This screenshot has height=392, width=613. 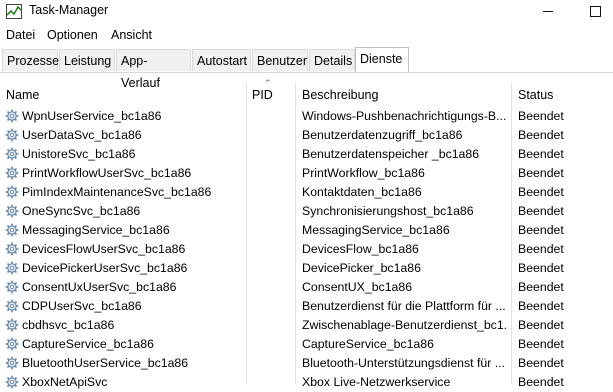 What do you see at coordinates (357, 287) in the screenshot?
I see `service-description: ConsentUX_bc1a86` at bounding box center [357, 287].